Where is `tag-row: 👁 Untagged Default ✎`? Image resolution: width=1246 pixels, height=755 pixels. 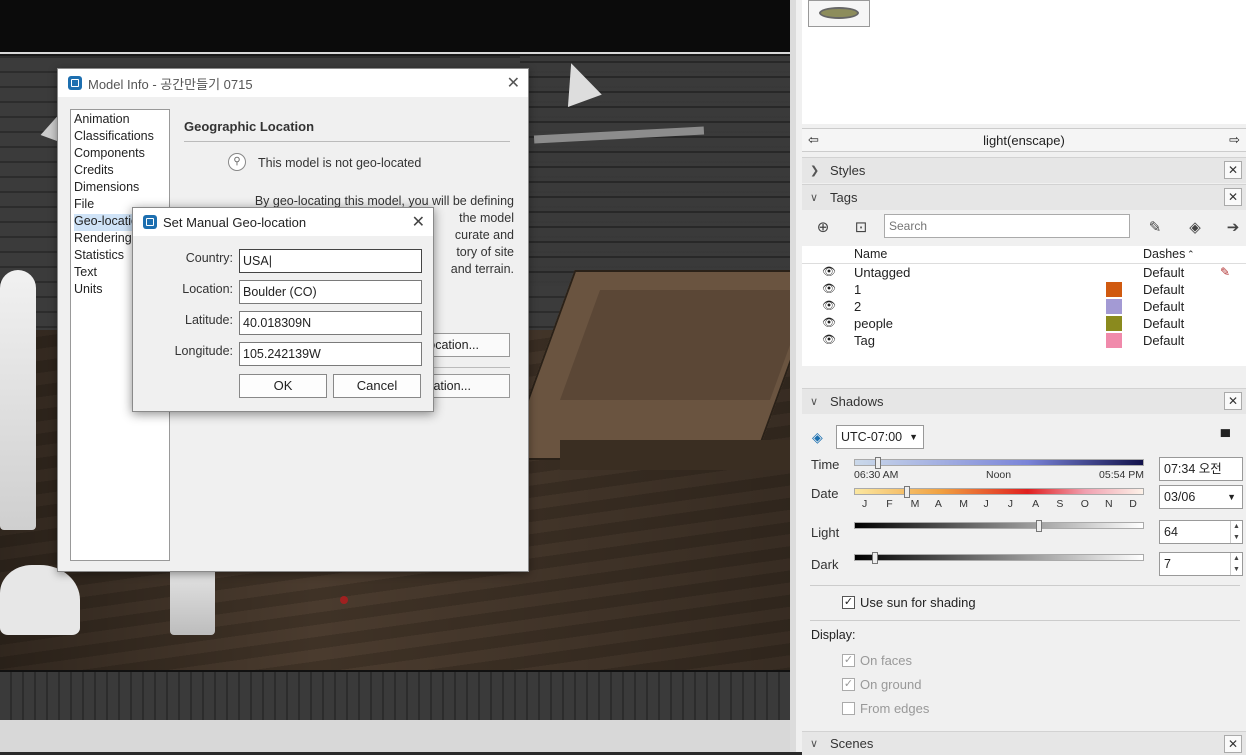 tag-row: 👁 Untagged Default ✎ is located at coordinates (1024, 273).